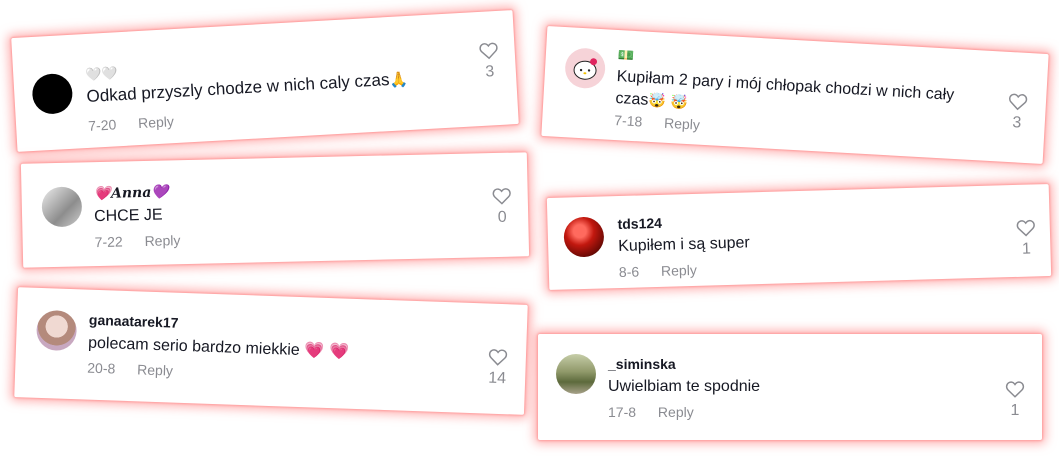  I want to click on comment-date: 7-22, so click(108, 242).